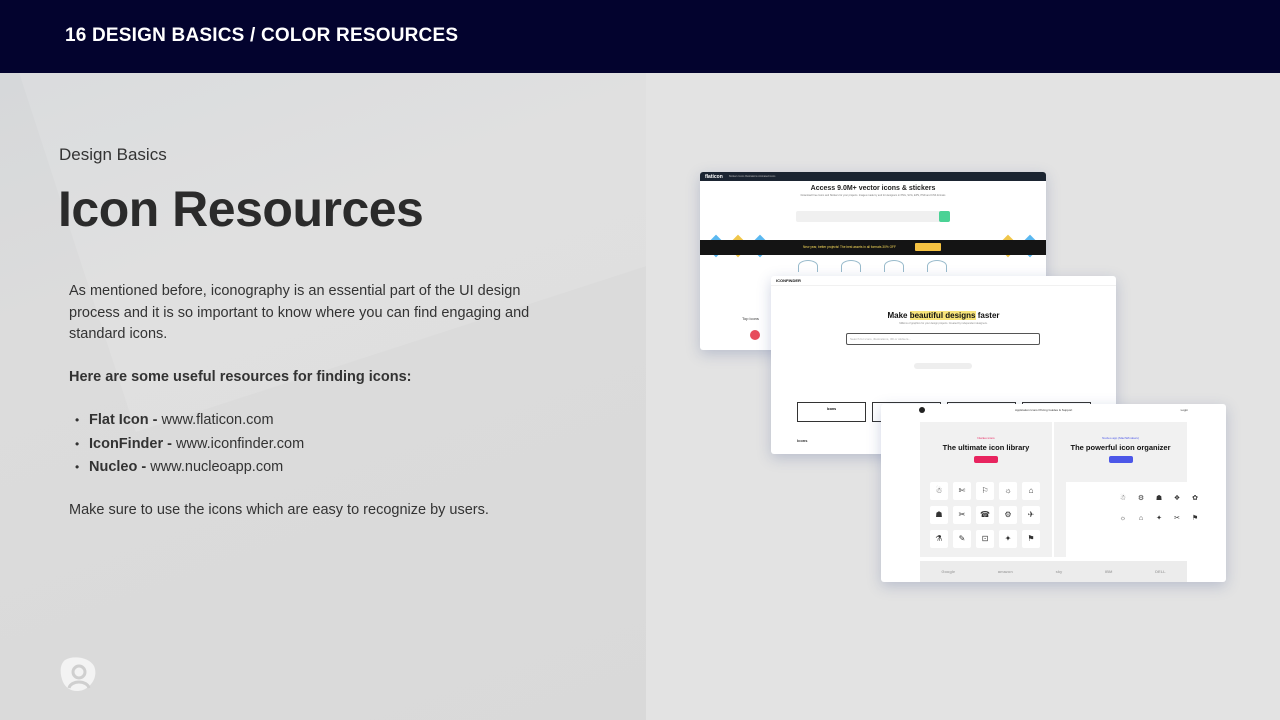  What do you see at coordinates (262, 35) in the screenshot?
I see `header-title: 16 DESIGN BASICS / COLOR RESOURCES` at bounding box center [262, 35].